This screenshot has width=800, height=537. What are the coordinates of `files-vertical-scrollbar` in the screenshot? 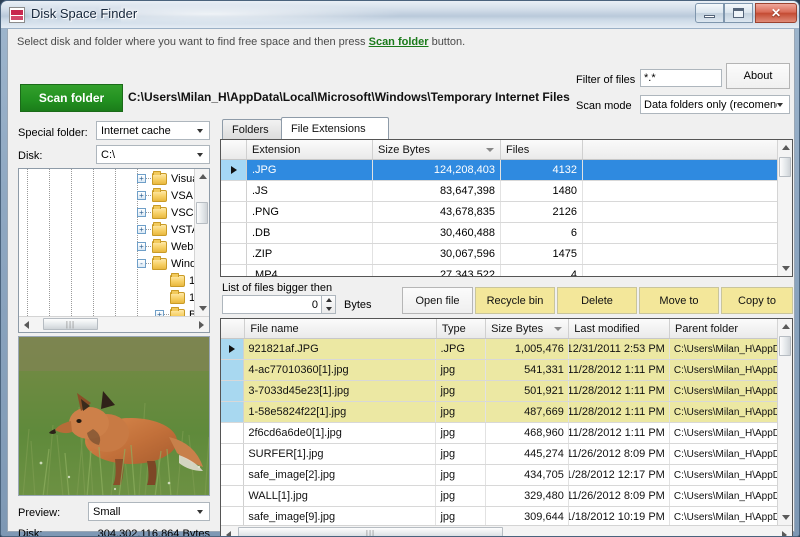 It's located at (784, 422).